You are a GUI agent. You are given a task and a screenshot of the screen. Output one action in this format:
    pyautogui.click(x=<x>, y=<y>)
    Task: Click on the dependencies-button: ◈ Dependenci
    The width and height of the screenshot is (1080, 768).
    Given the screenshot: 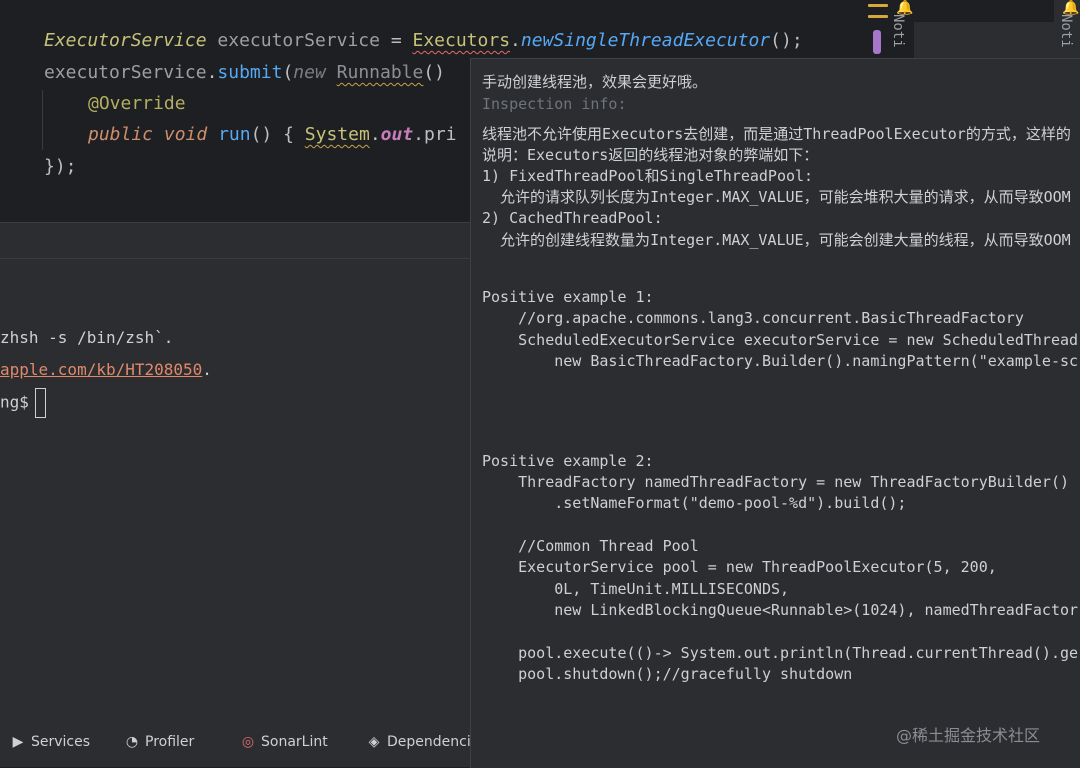 What is the action you would take?
    pyautogui.click(x=418, y=742)
    